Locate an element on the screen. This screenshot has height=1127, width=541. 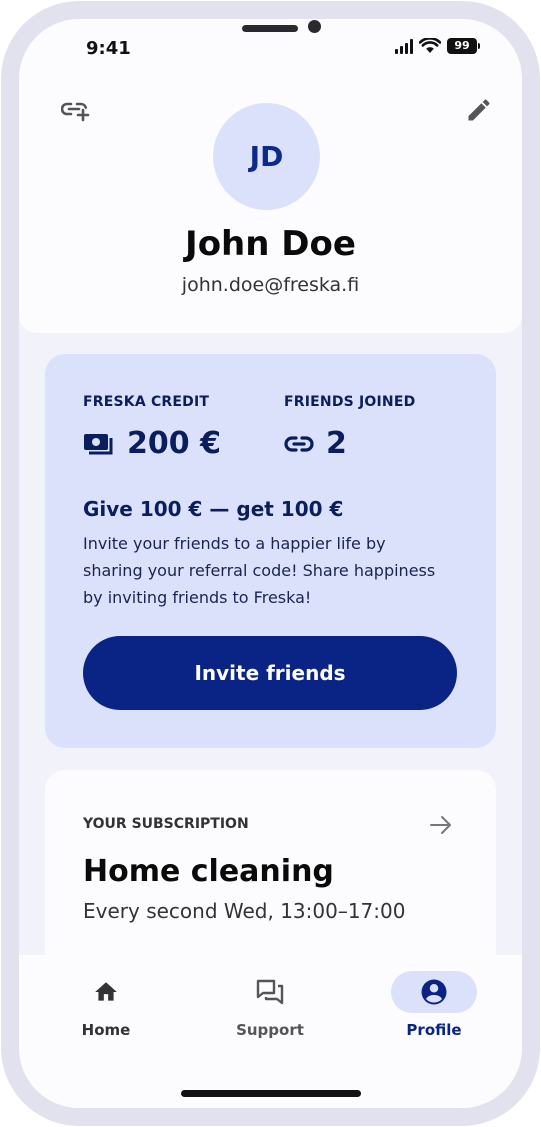
credit-stat: 200 € is located at coordinates (152, 443).